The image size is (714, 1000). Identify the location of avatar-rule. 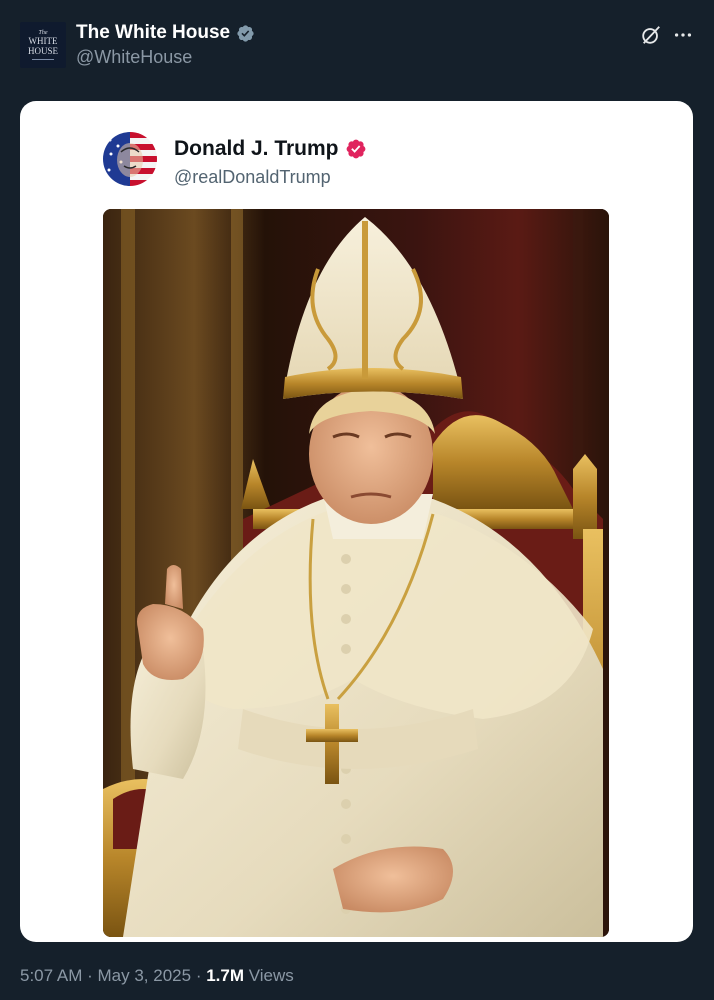
(43, 59).